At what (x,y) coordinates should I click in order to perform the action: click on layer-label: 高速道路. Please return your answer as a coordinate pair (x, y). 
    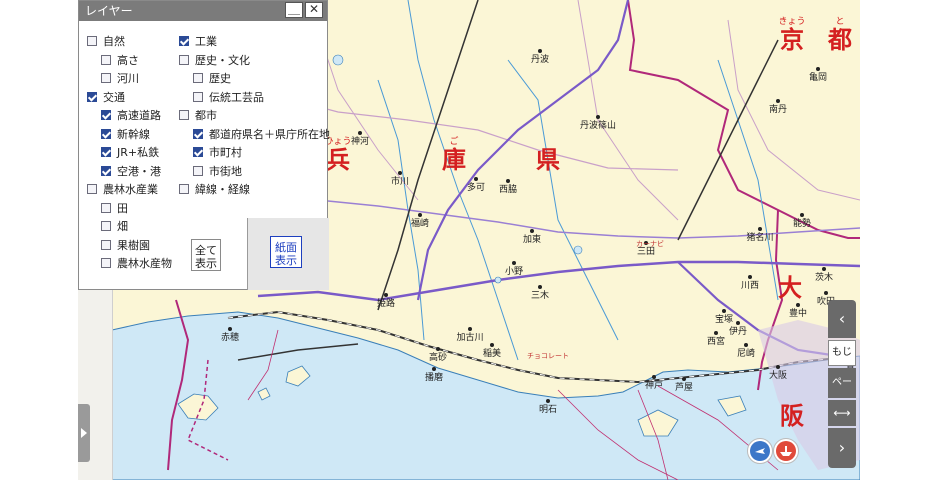
    Looking at the image, I should click on (139, 115).